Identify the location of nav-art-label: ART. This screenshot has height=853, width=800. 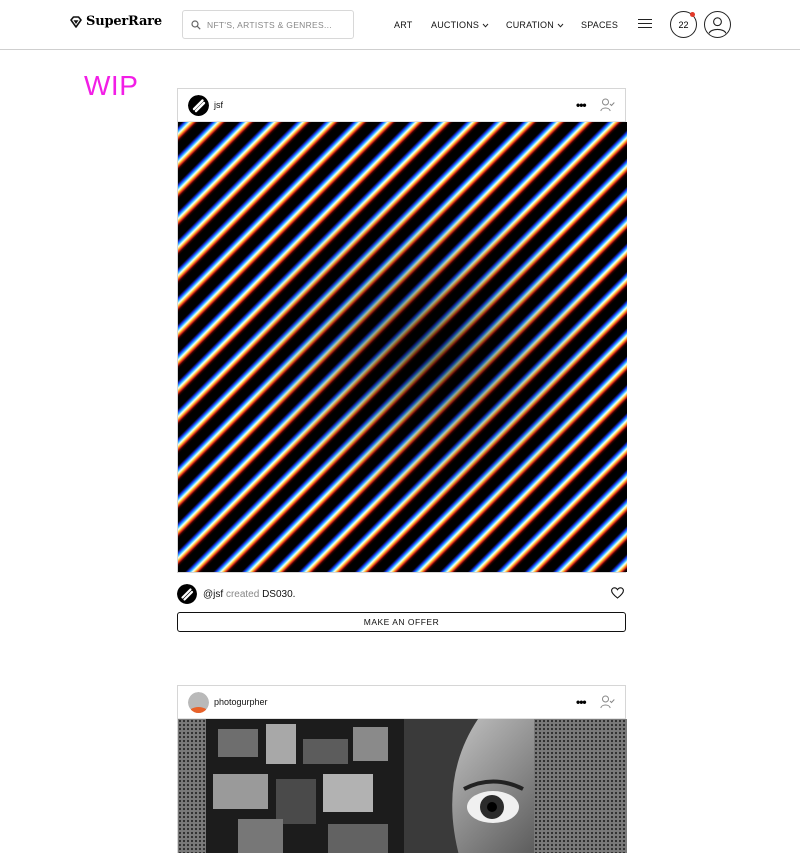
(403, 25).